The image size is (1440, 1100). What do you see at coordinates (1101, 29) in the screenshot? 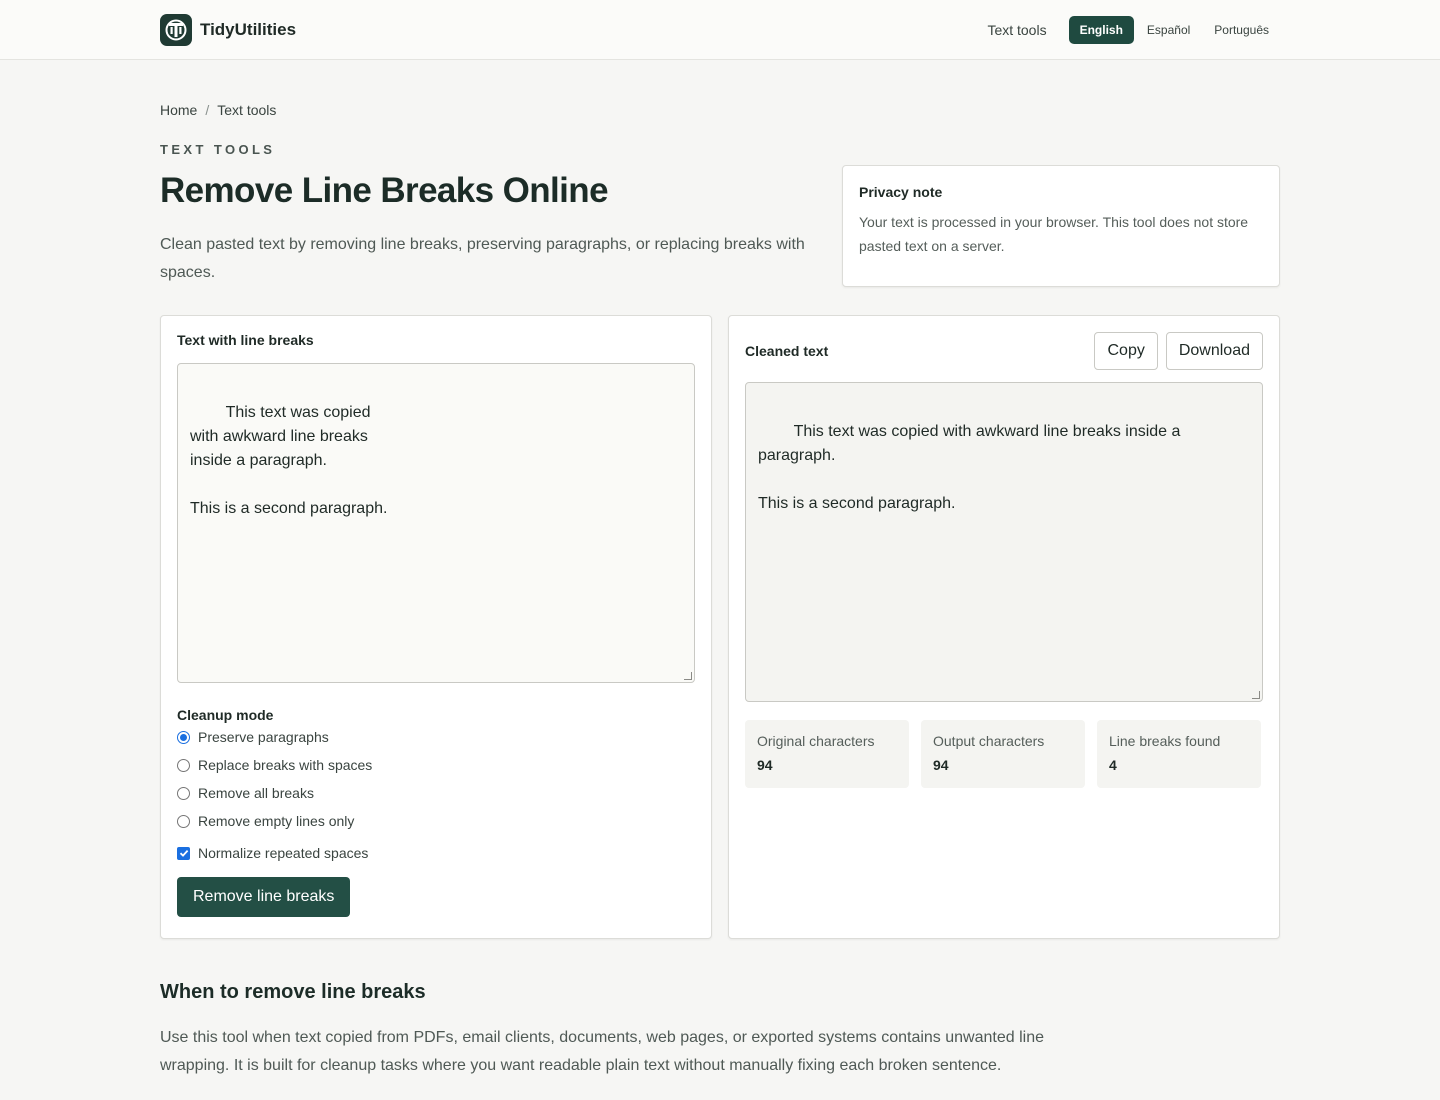
I see `lang-english: English` at bounding box center [1101, 29].